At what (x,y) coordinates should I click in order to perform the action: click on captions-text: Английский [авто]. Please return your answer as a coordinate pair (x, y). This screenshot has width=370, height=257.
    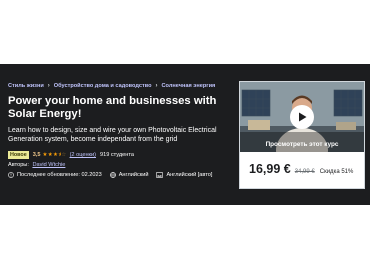
    Looking at the image, I should click on (189, 175).